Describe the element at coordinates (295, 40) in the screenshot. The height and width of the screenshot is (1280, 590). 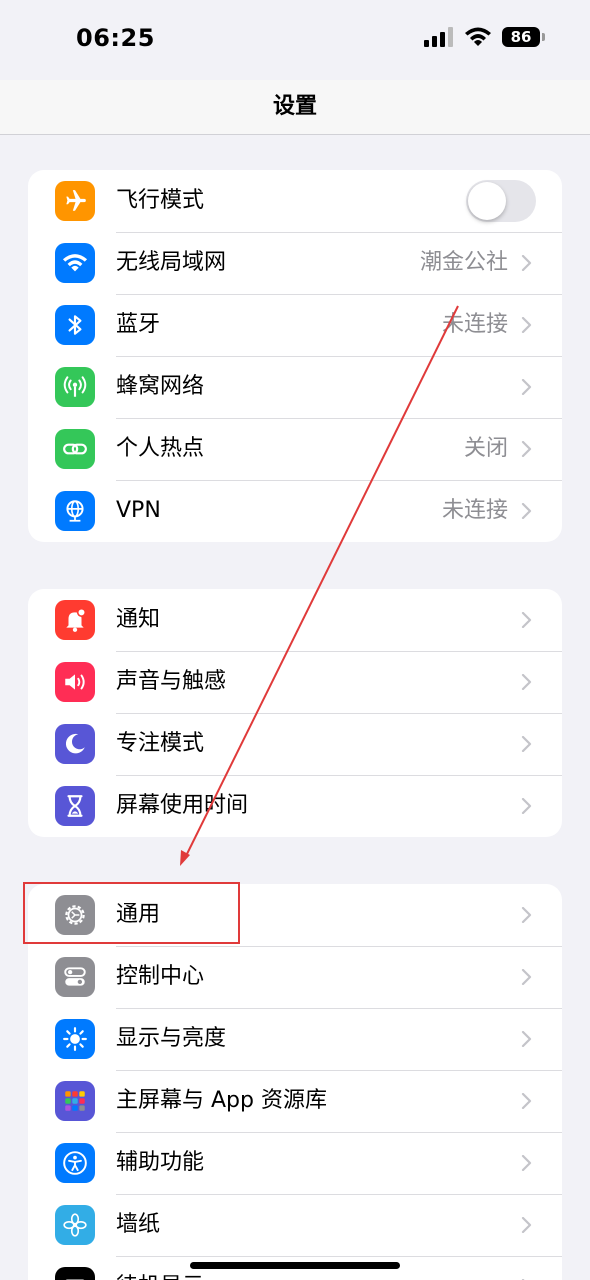
I see `status-bar: 06:25 86` at that location.